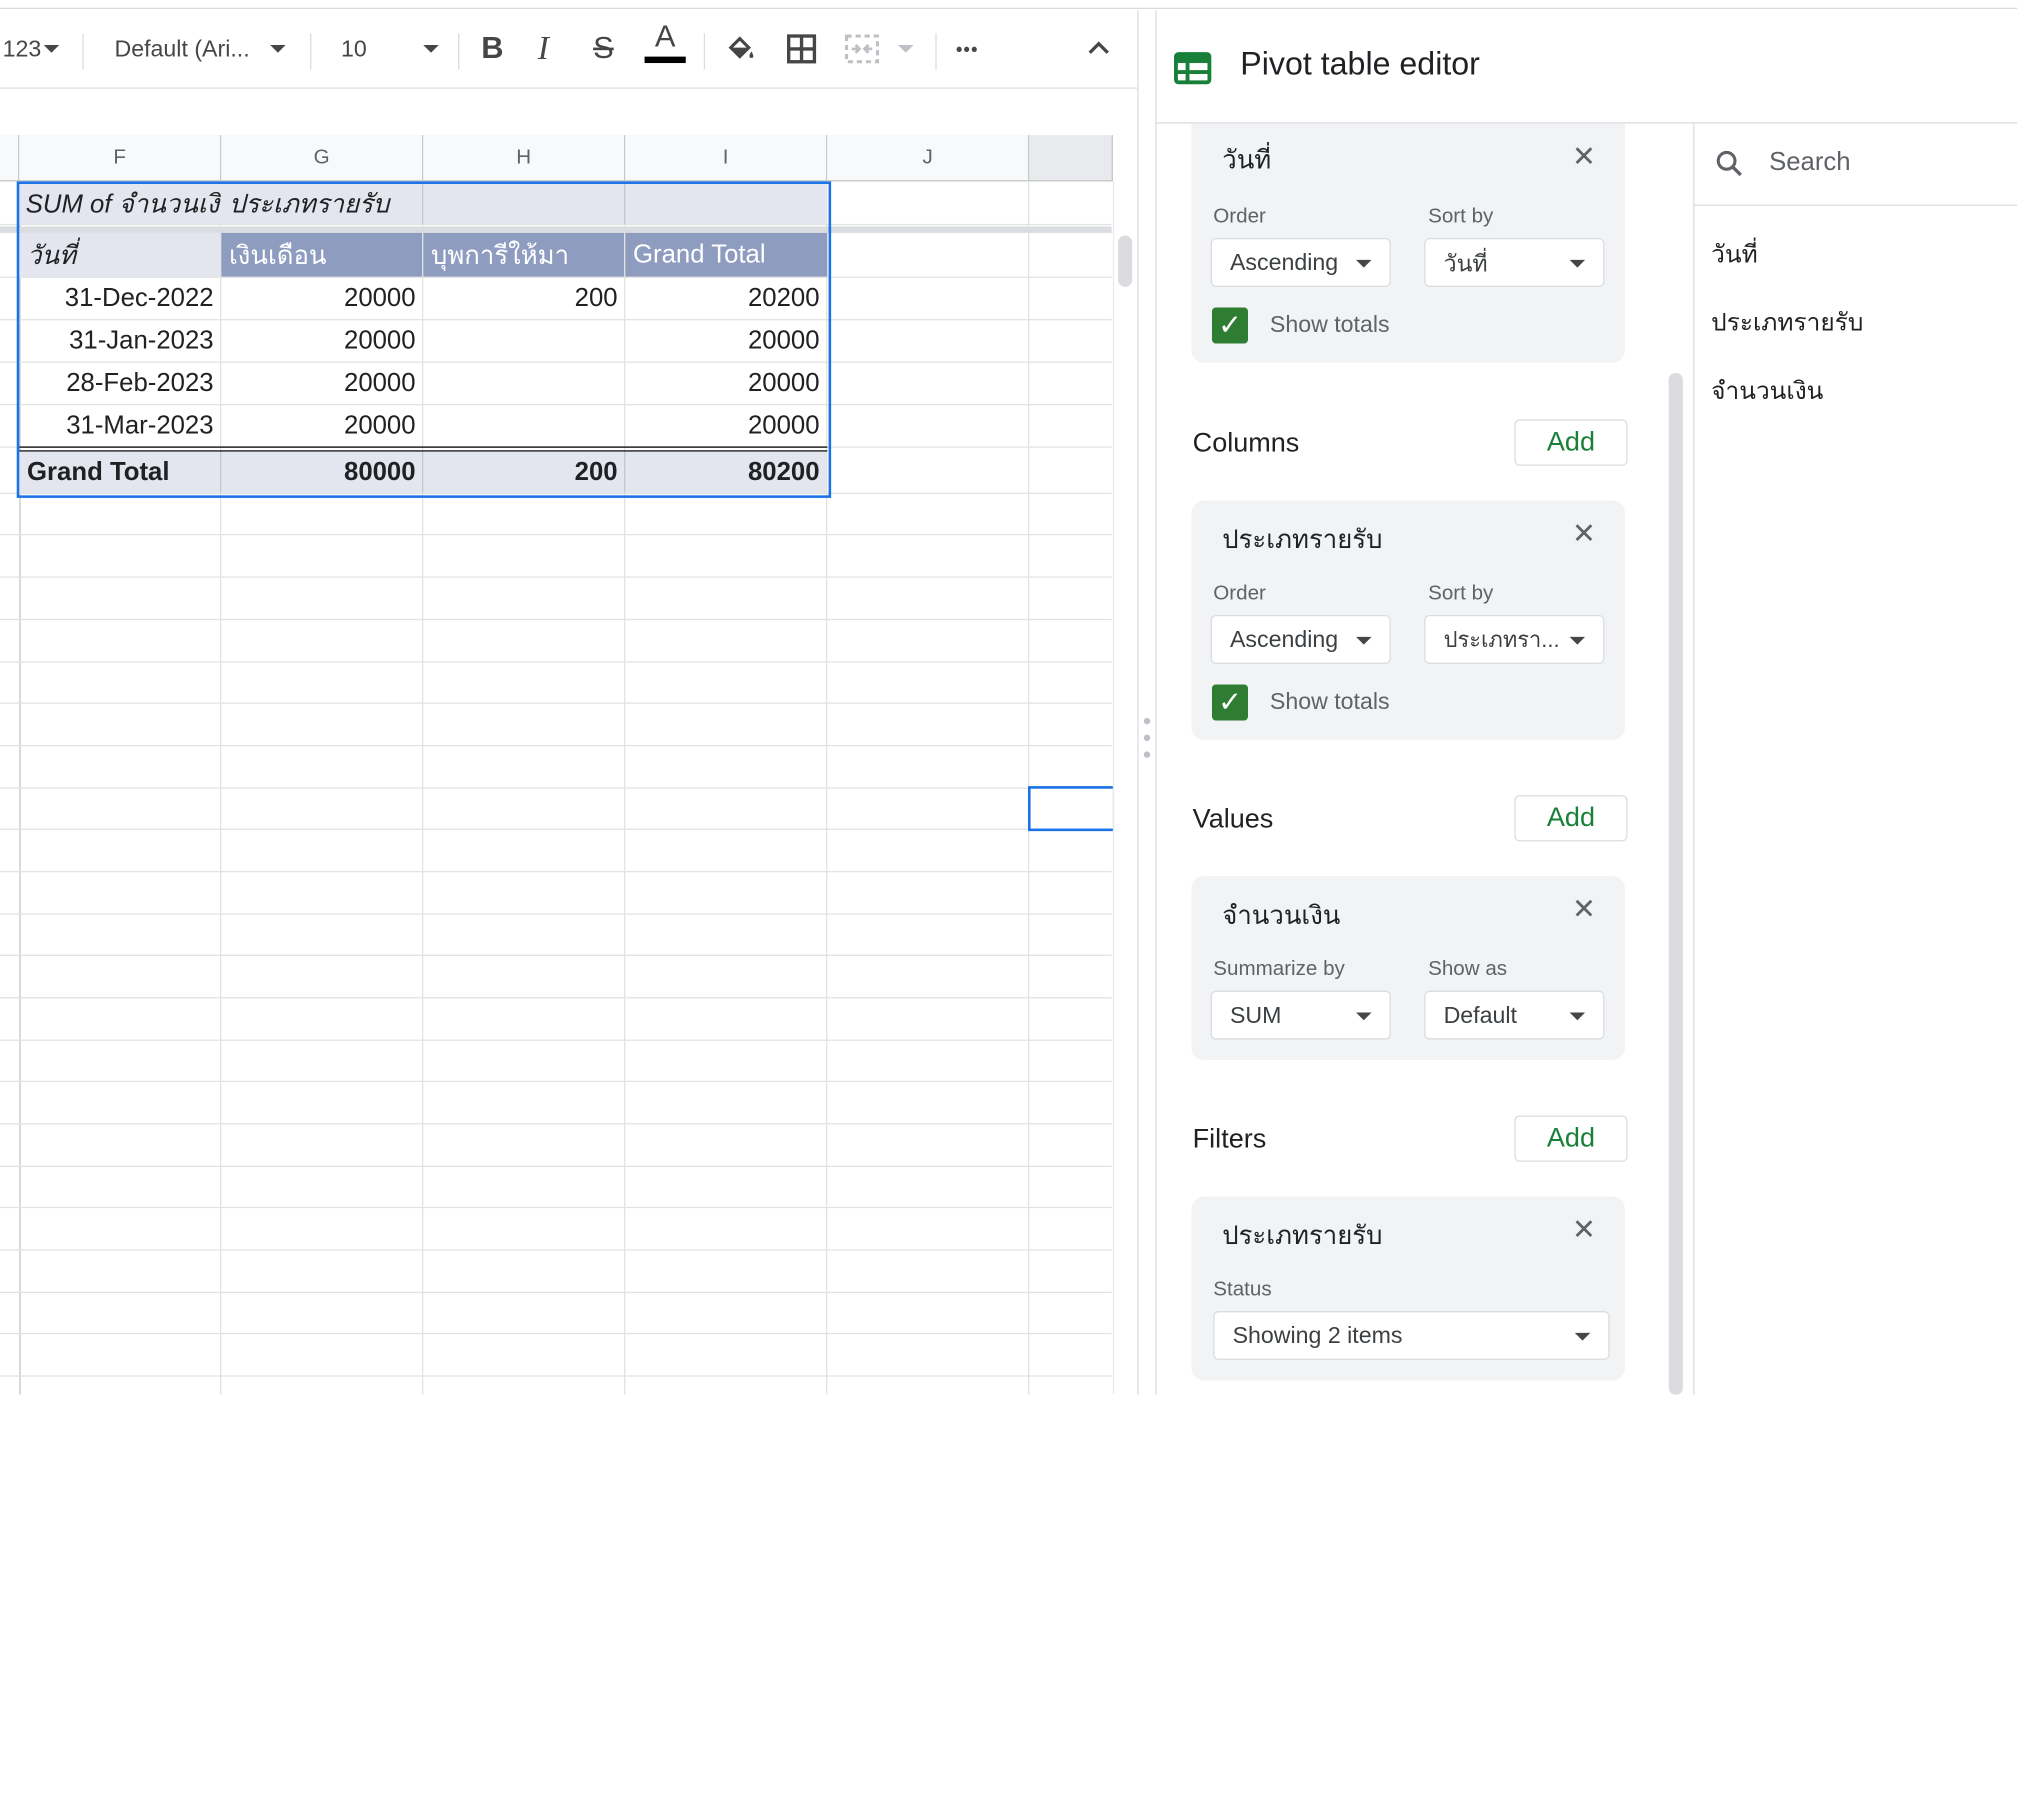  I want to click on field-list-item: ประเภทรายรับ, so click(1787, 323).